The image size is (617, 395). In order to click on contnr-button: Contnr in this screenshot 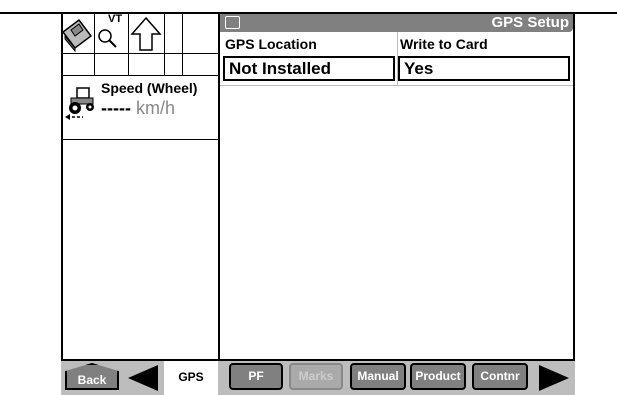, I will do `click(500, 376)`.